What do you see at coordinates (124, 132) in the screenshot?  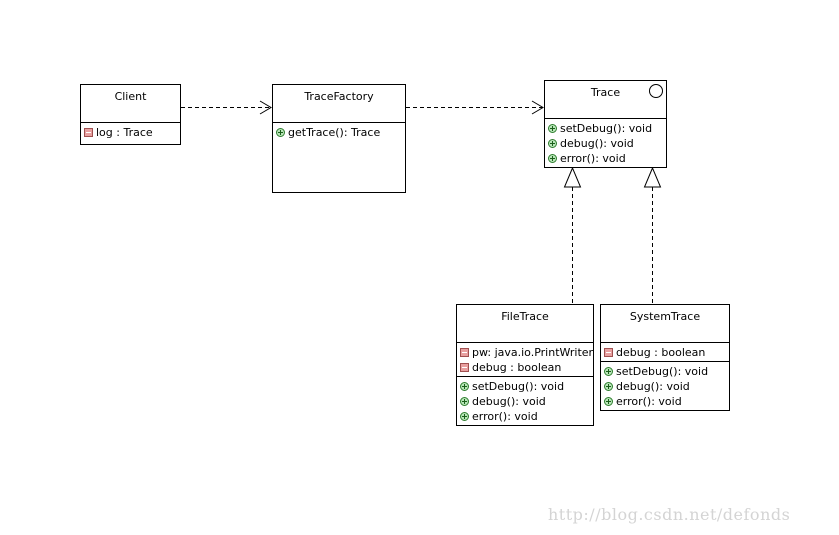 I see `attribute-text: log : Trace` at bounding box center [124, 132].